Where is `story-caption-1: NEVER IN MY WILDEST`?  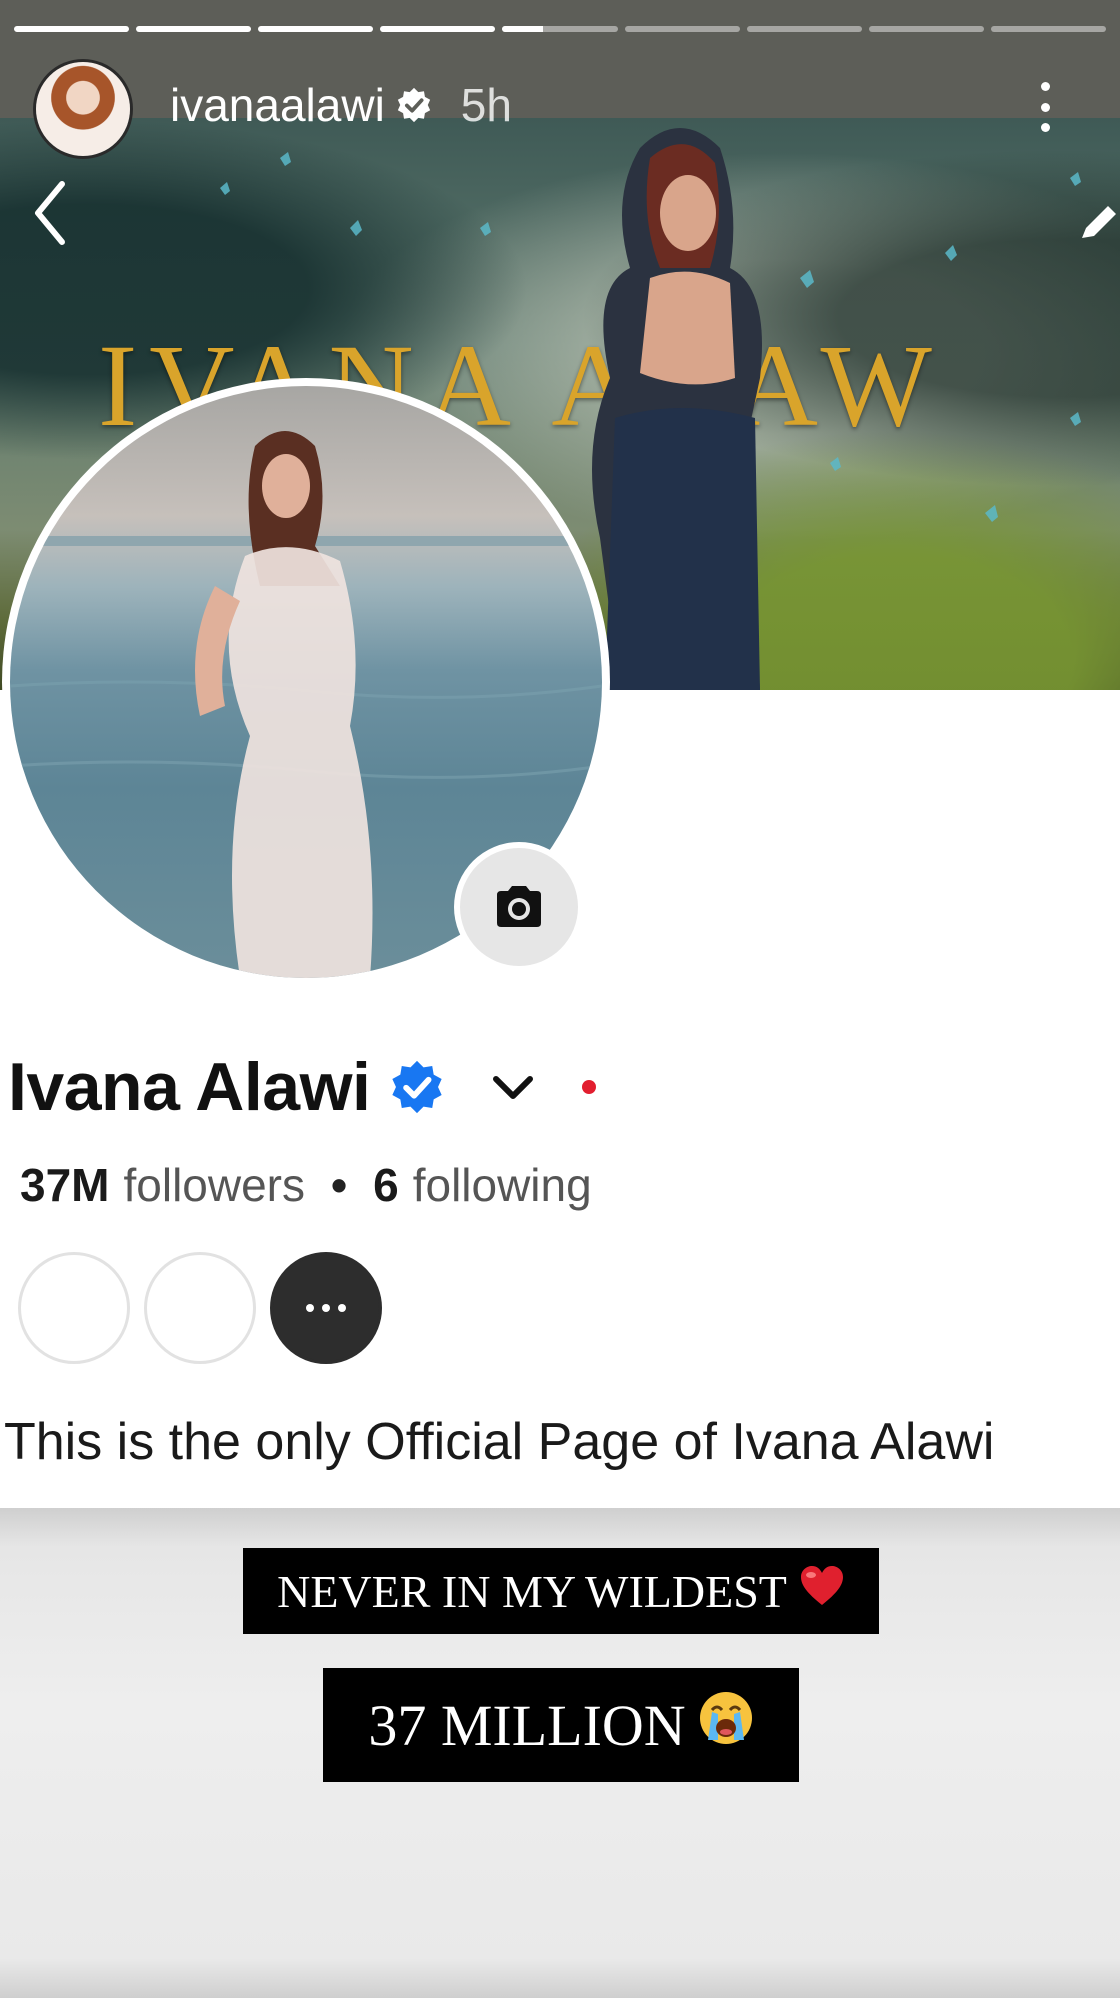 story-caption-1: NEVER IN MY WILDEST is located at coordinates (561, 1591).